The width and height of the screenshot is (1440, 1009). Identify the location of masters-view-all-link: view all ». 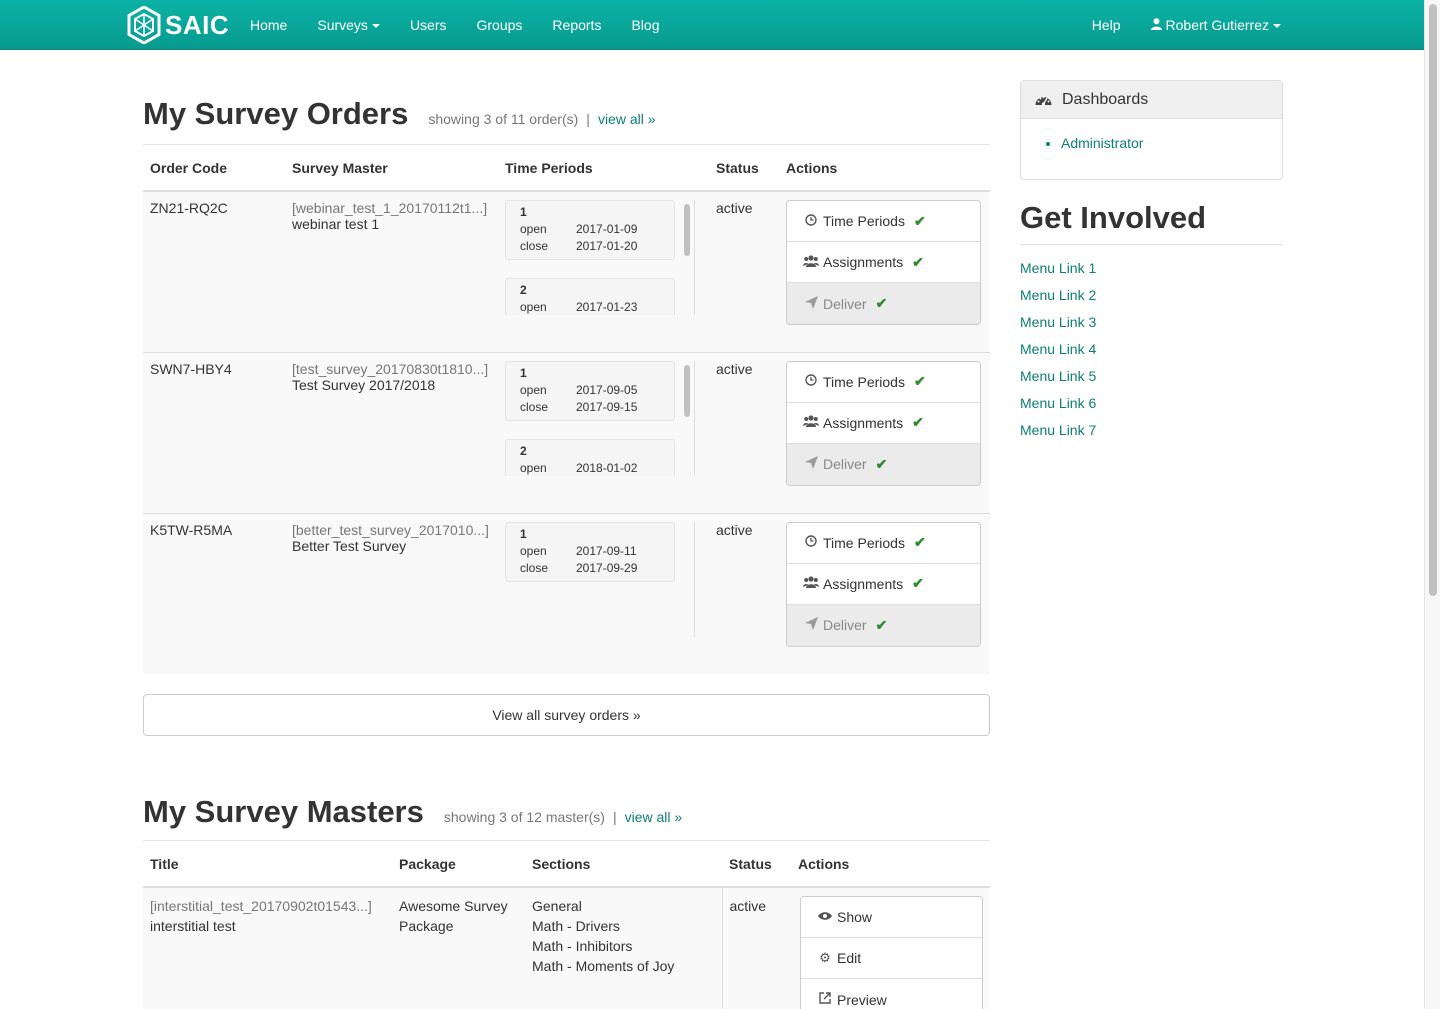
(654, 817).